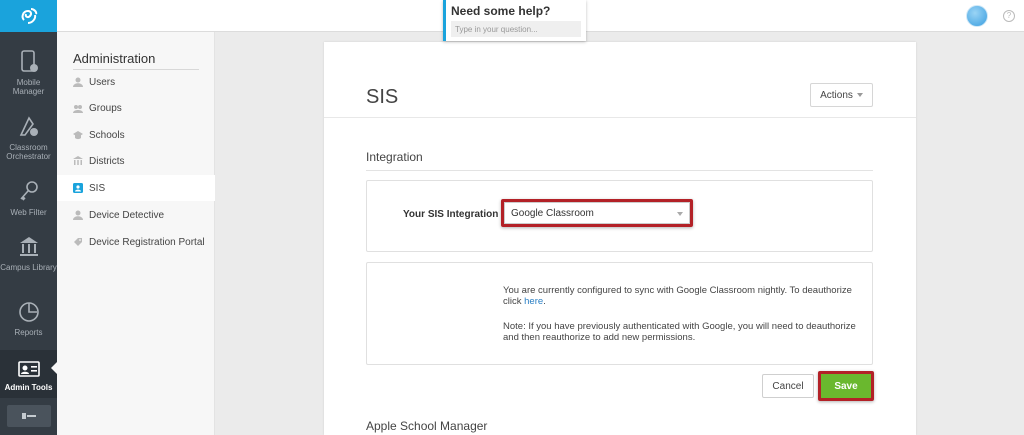 Image resolution: width=1024 pixels, height=435 pixels. What do you see at coordinates (136, 108) in the screenshot?
I see `sidebar-item-groups: Groups` at bounding box center [136, 108].